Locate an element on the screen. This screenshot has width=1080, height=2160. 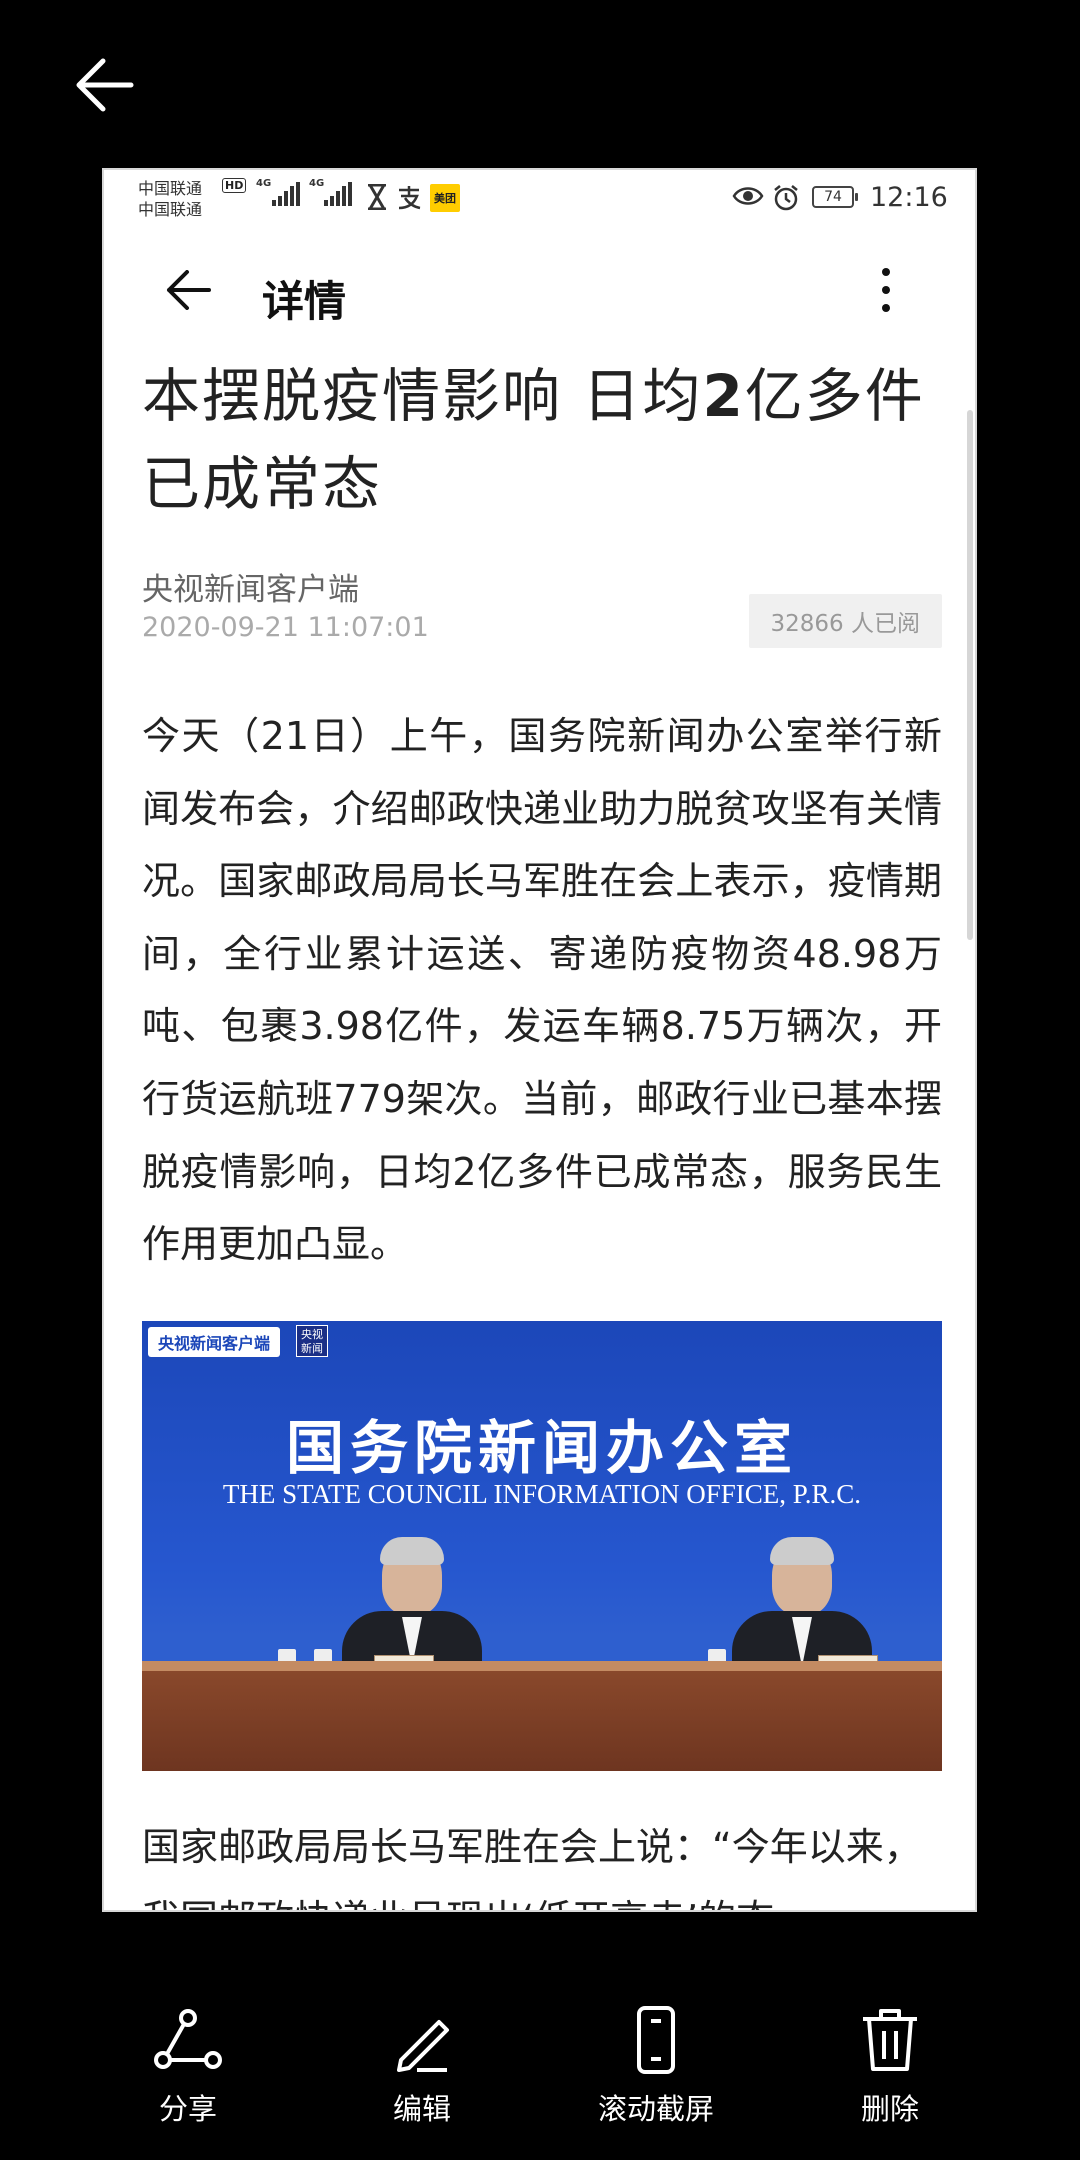
edit-label: 编辑 is located at coordinates (421, 2109).